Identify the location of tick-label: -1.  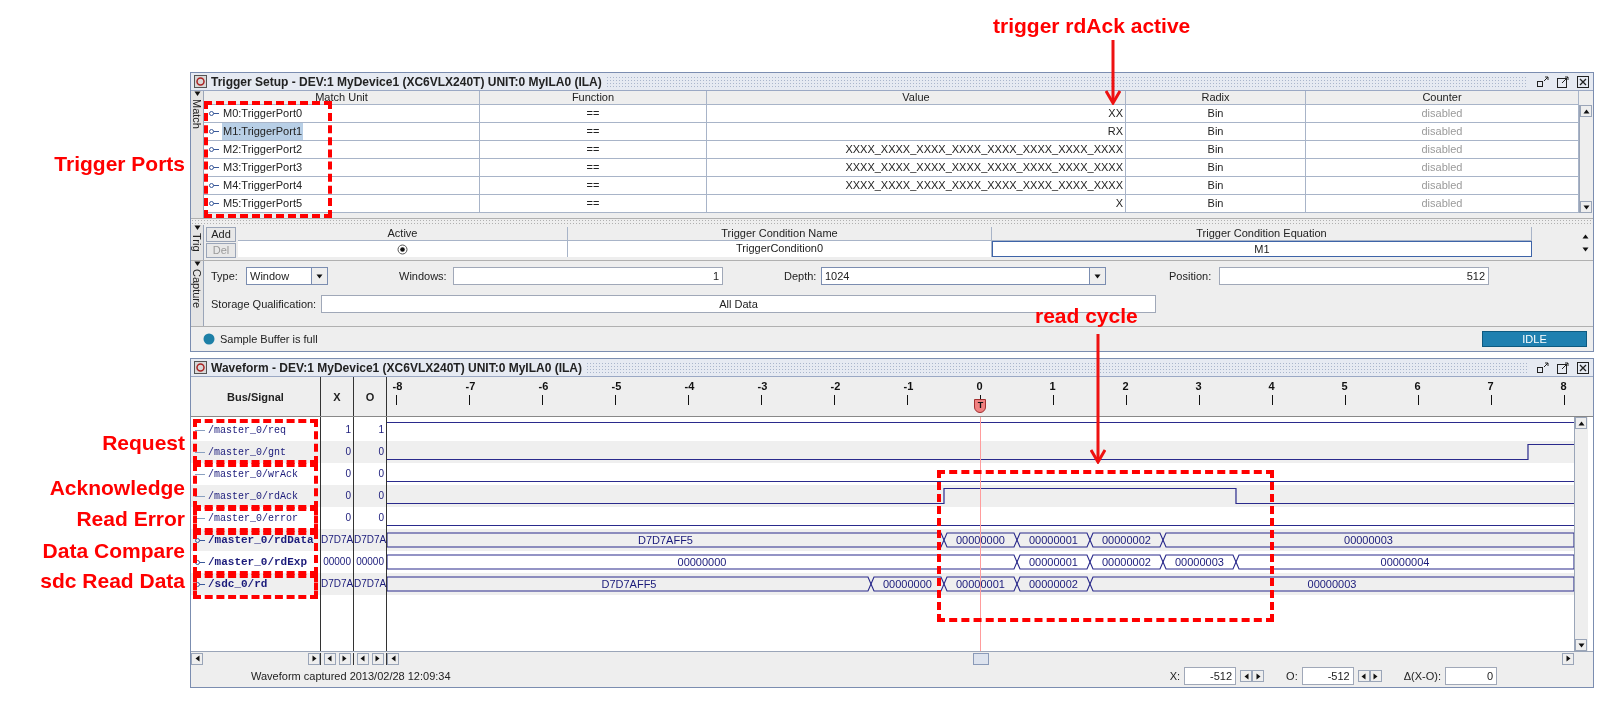
(908, 386).